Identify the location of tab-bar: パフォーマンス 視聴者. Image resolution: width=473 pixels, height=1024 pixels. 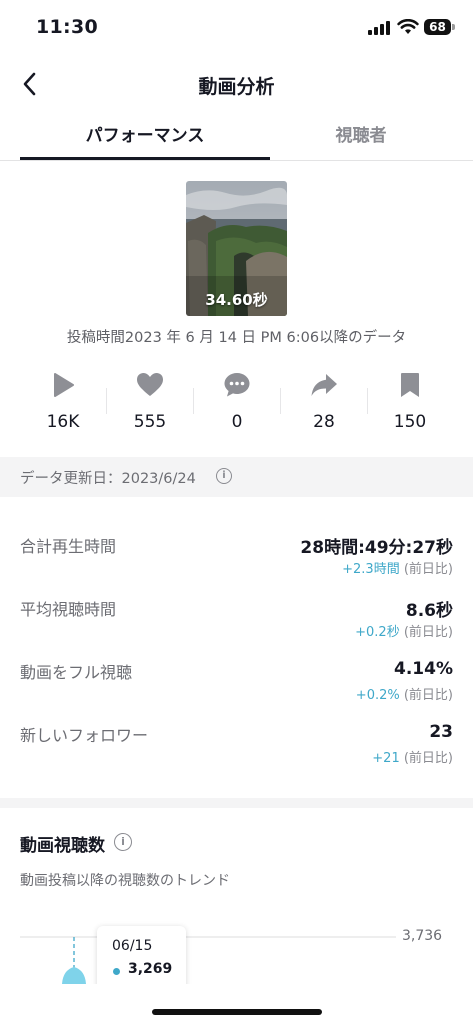
(236, 136).